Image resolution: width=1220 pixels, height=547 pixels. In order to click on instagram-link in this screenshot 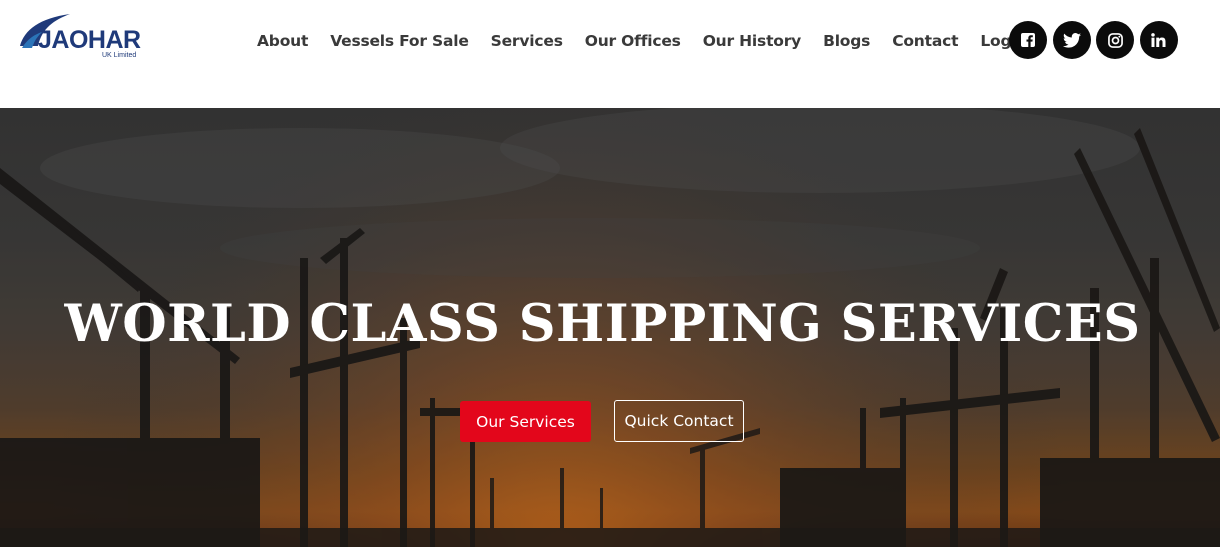, I will do `click(1115, 40)`.